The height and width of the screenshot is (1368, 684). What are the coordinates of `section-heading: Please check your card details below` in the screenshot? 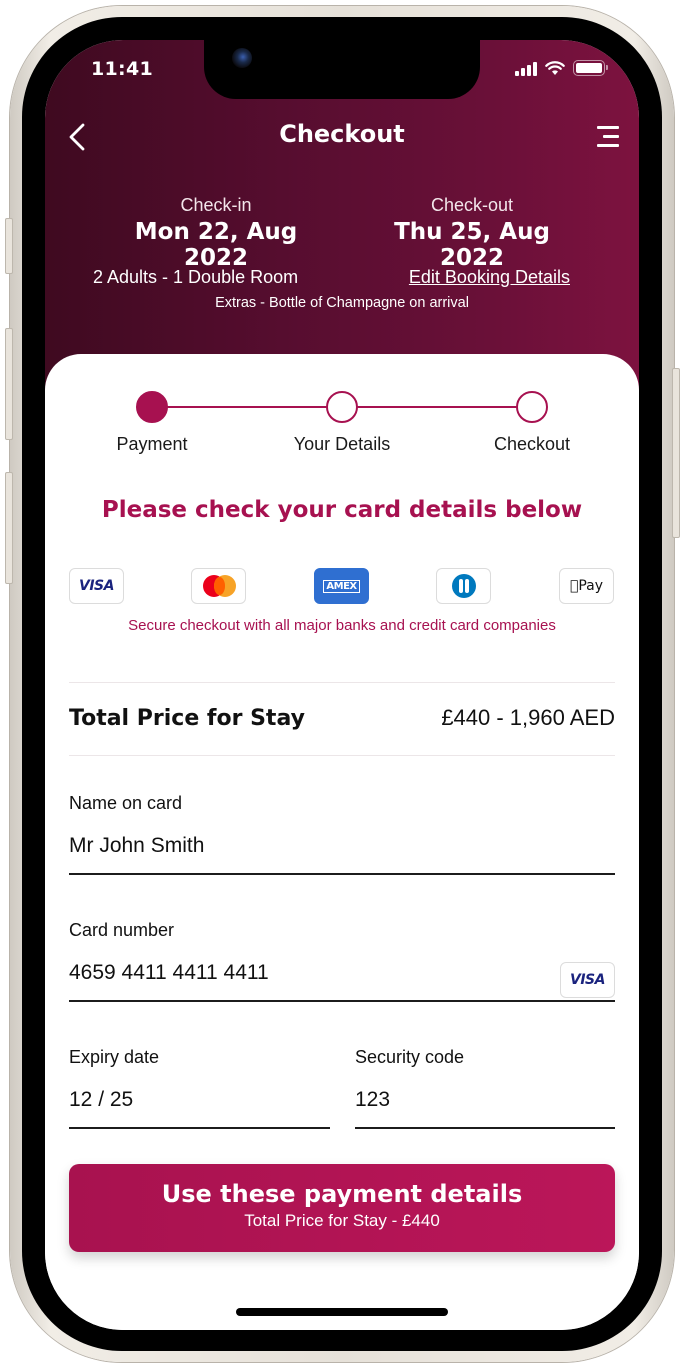 It's located at (342, 510).